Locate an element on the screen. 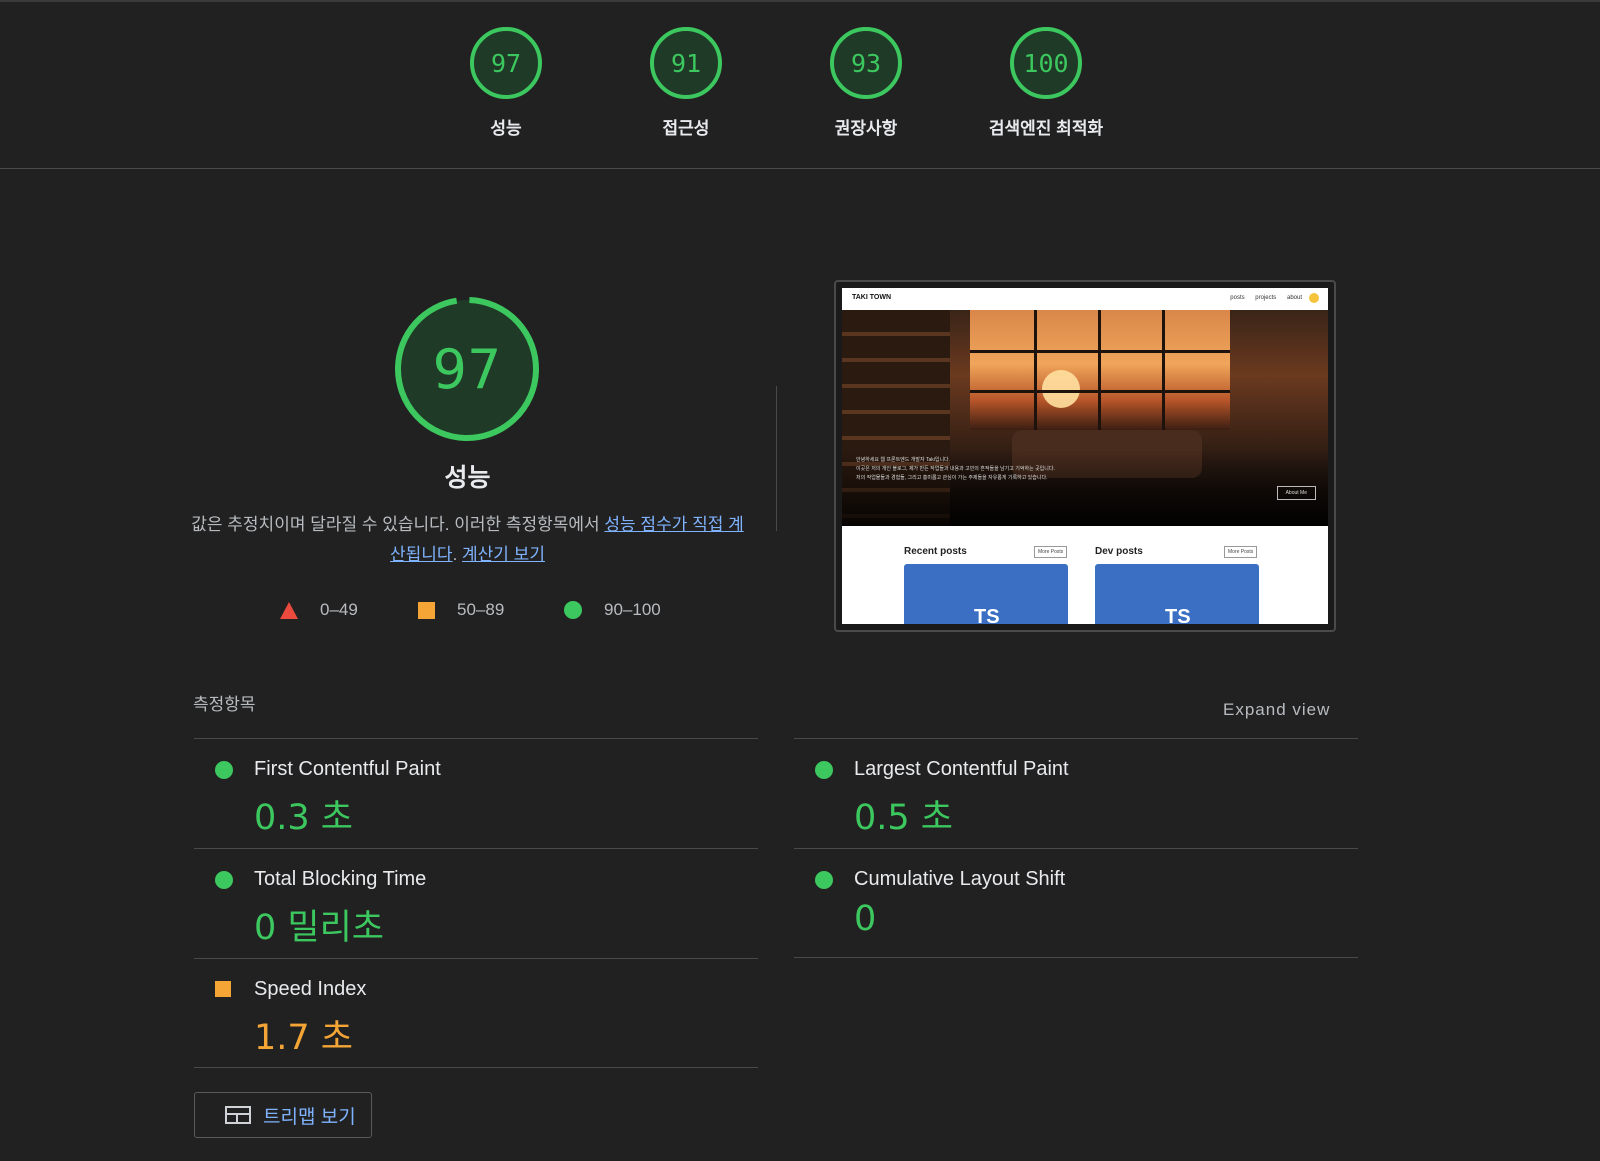  gauge-seo-ring: 100 is located at coordinates (1046, 63).